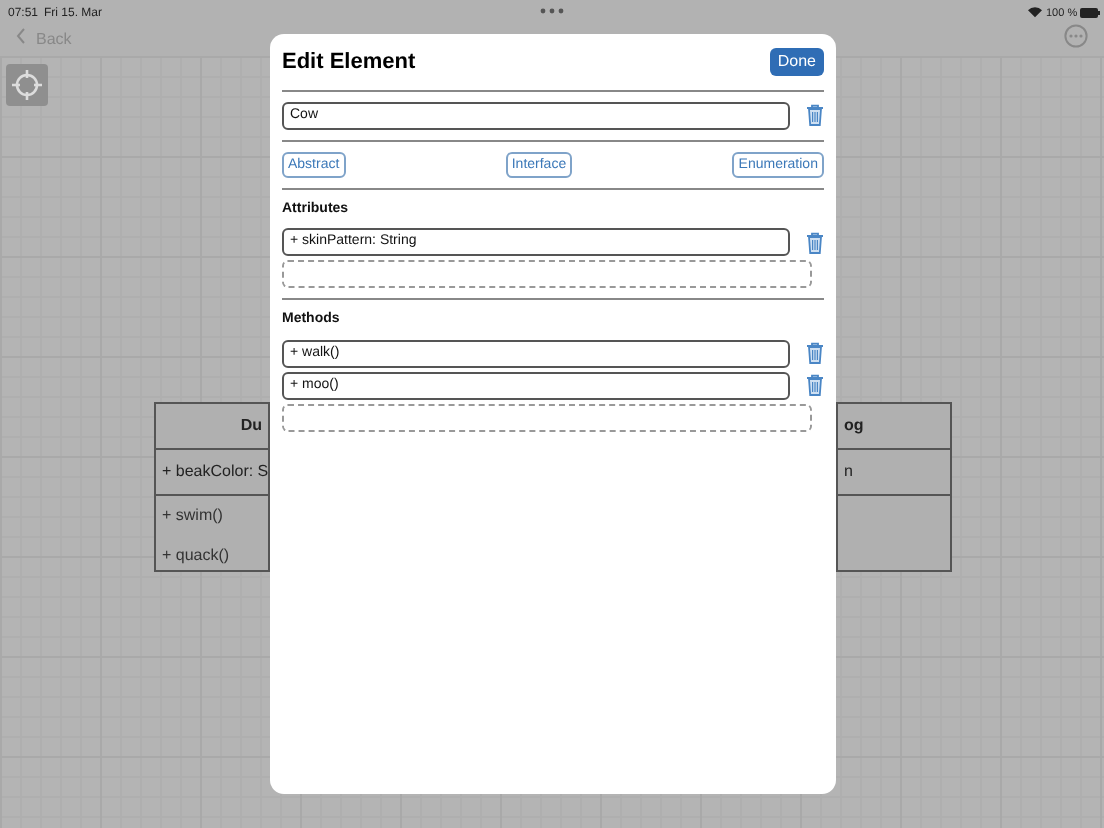 Image resolution: width=1104 pixels, height=828 pixels. I want to click on class-title: Du, so click(251, 426).